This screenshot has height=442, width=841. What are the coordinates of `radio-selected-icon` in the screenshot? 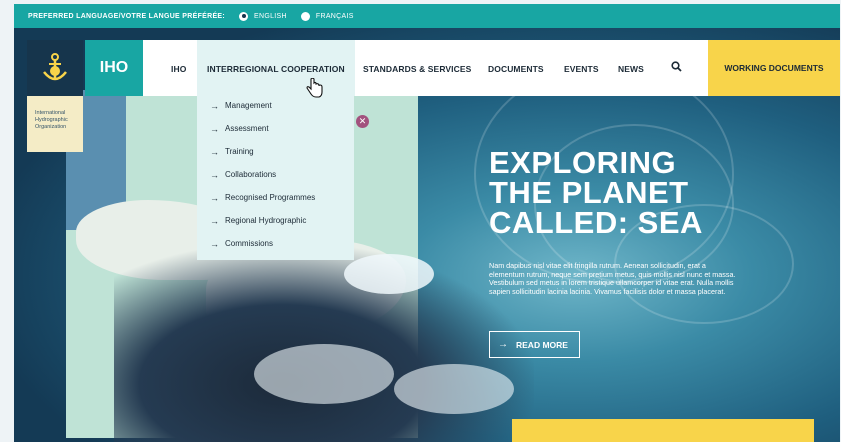 It's located at (244, 16).